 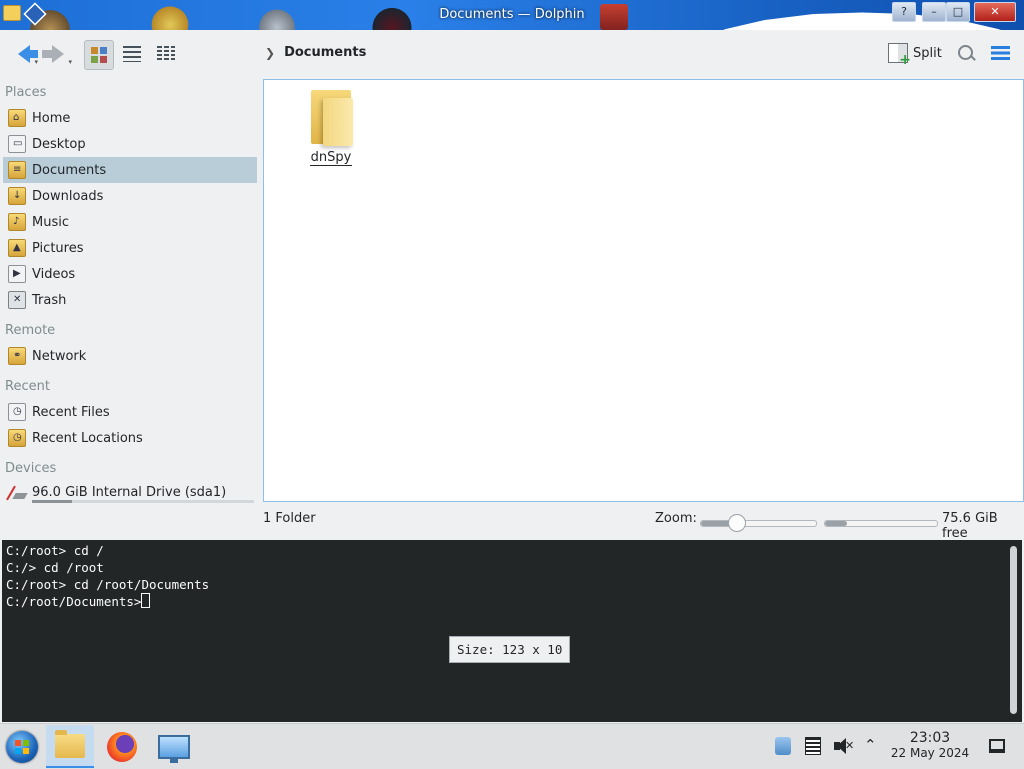 I want to click on sidebar-item-recent-files: ◷ Recent Files, so click(x=130, y=412).